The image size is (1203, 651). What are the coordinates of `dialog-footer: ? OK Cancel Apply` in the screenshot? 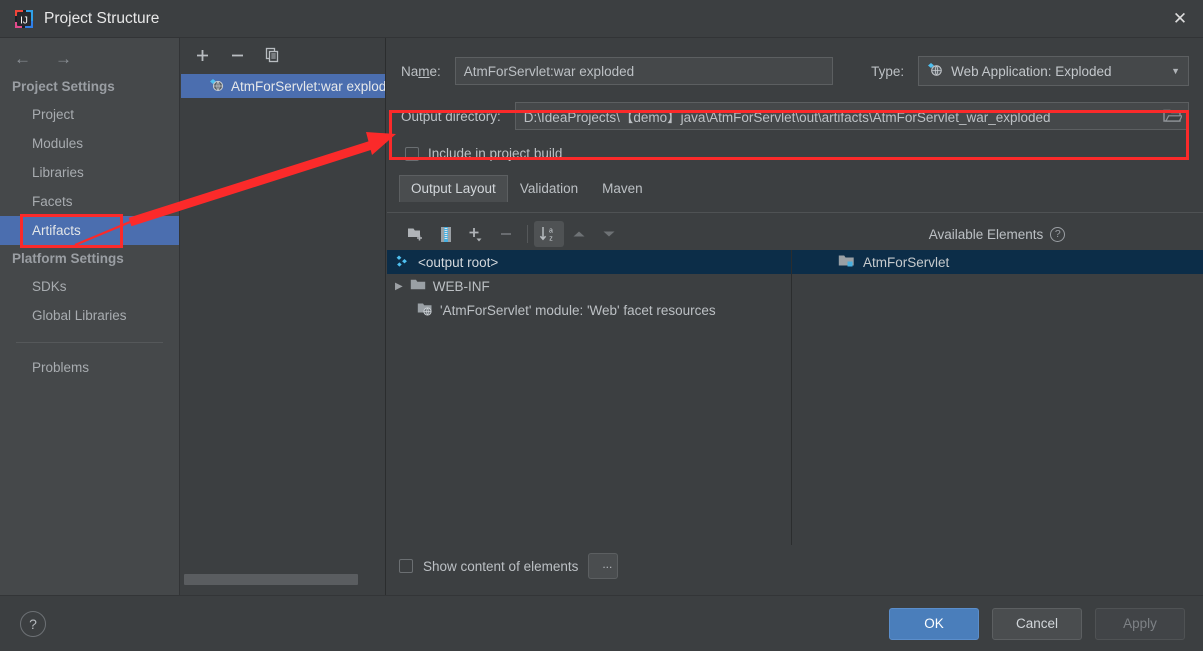 It's located at (601, 623).